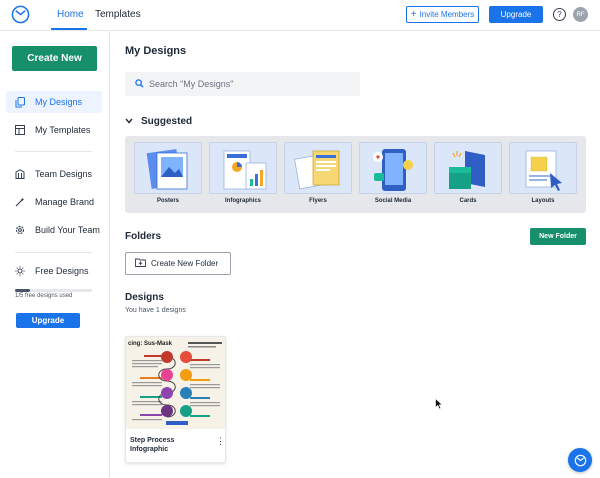 This screenshot has height=478, width=600. I want to click on create-new-button: Create New, so click(54, 58).